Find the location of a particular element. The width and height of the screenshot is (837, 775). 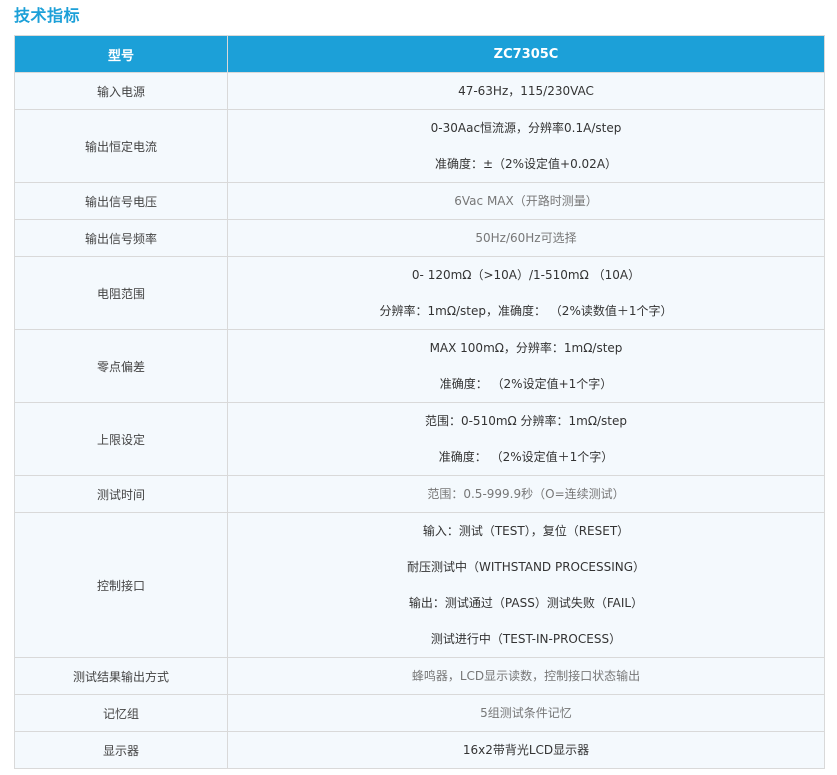

table-row: 测试时间 范围：0.5-999.9秒（O=连续测试） is located at coordinates (419, 494).